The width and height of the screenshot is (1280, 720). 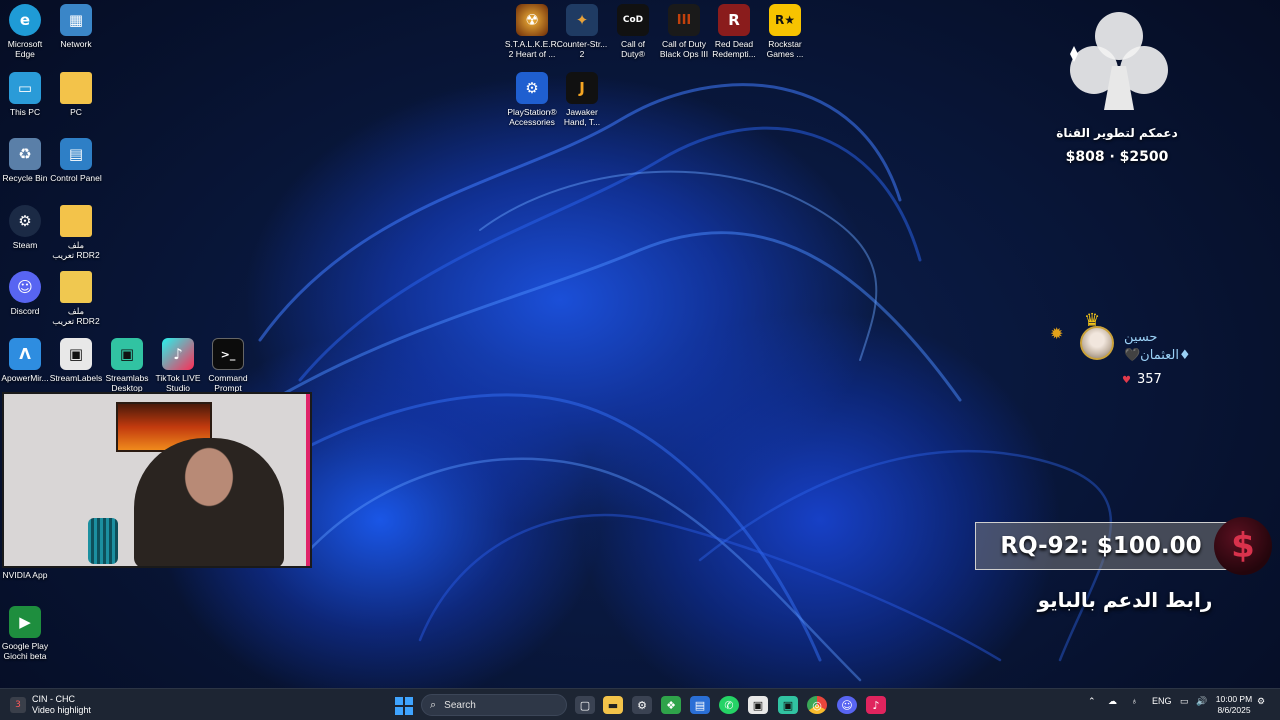 I want to click on streamlabels-icon: ▣, so click(x=76, y=354).